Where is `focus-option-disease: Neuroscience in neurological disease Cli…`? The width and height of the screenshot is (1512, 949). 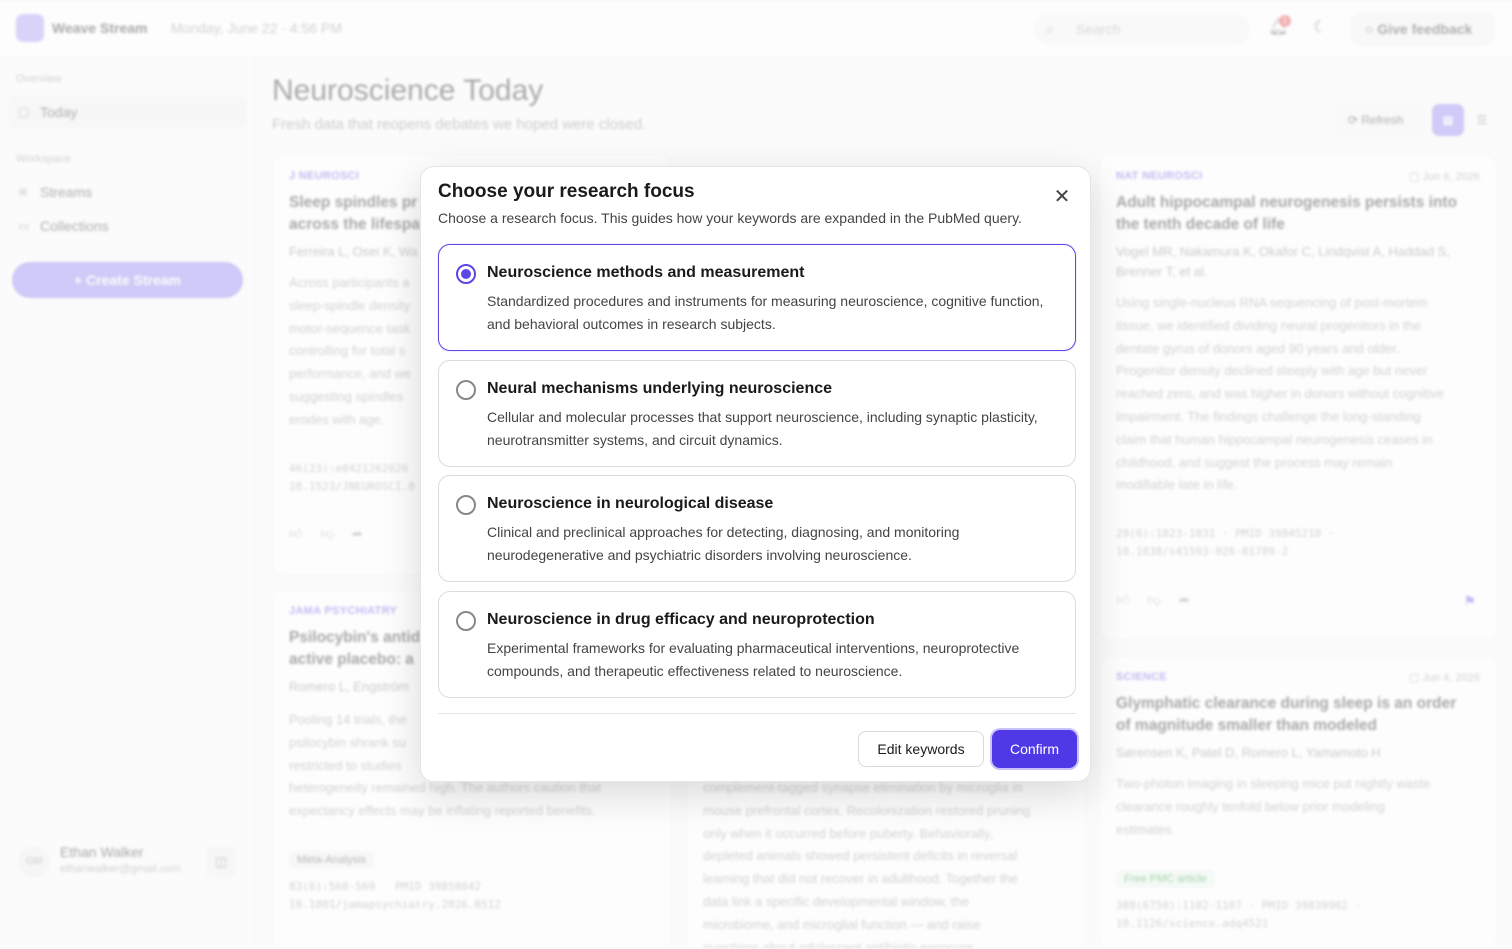
focus-option-disease: Neuroscience in neurological disease Cli… is located at coordinates (757, 528).